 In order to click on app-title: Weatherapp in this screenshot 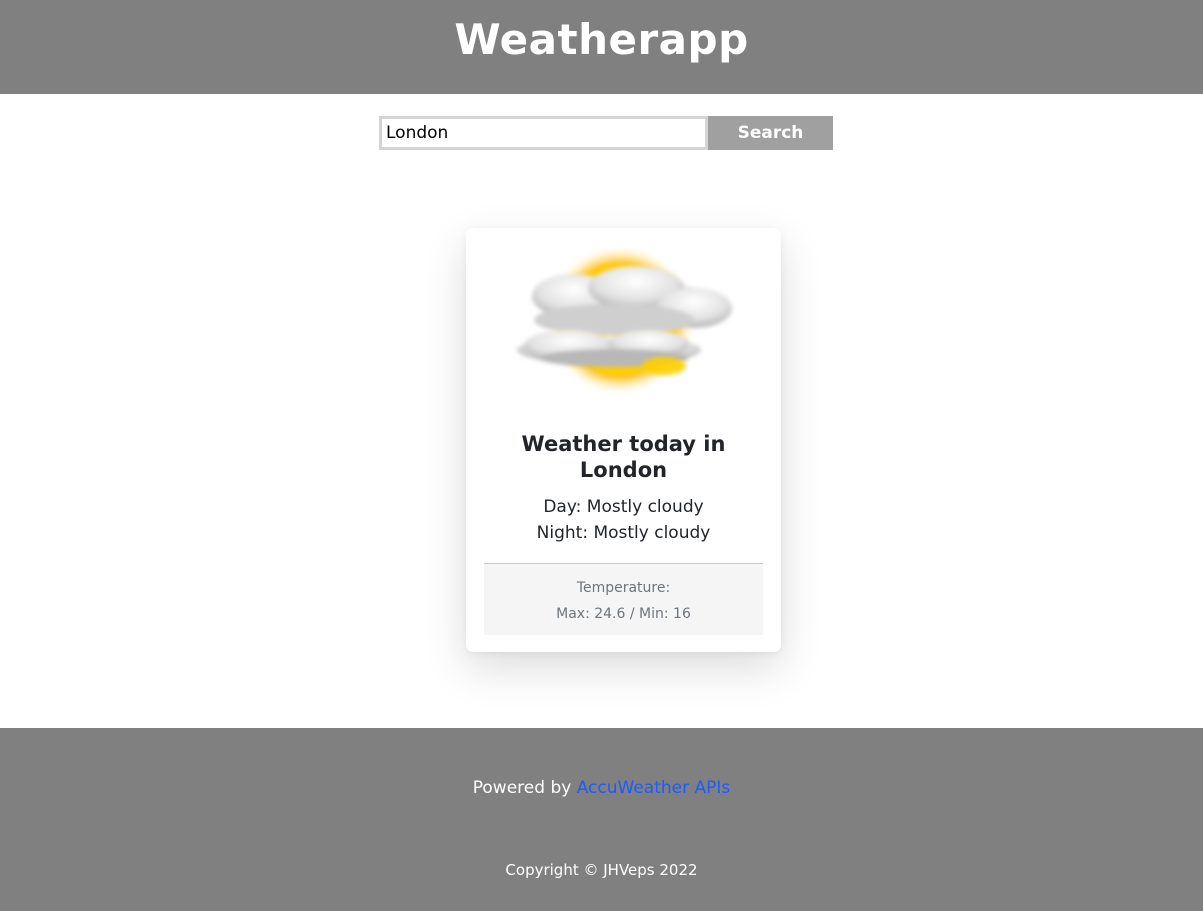, I will do `click(601, 39)`.